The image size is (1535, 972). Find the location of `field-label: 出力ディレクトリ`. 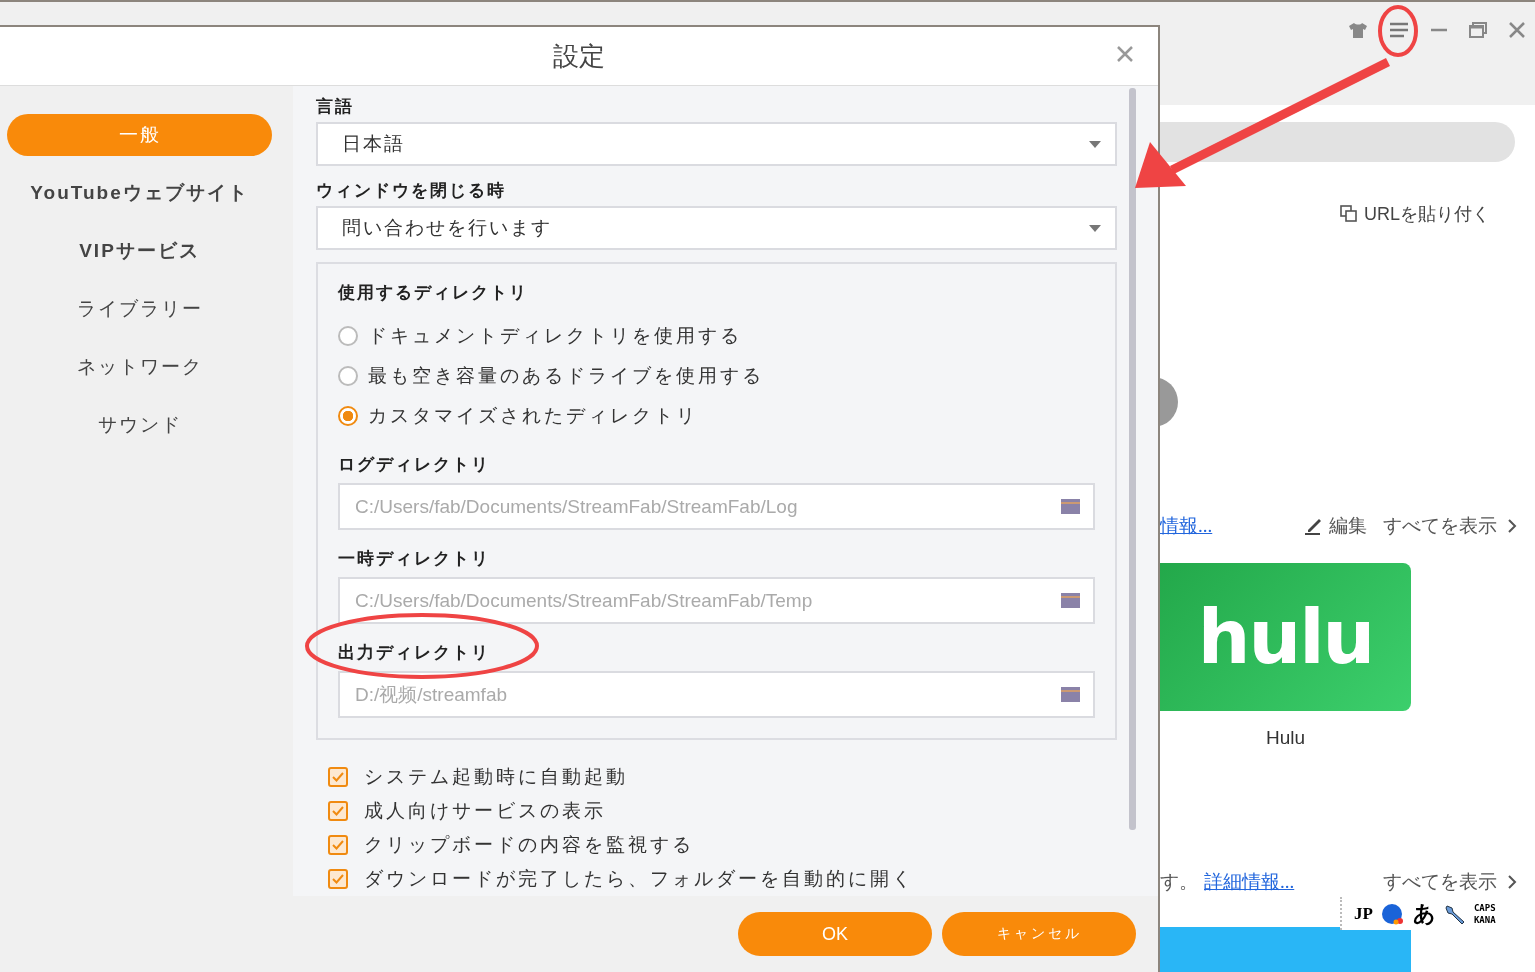

field-label: 出力ディレクトリ is located at coordinates (414, 653).